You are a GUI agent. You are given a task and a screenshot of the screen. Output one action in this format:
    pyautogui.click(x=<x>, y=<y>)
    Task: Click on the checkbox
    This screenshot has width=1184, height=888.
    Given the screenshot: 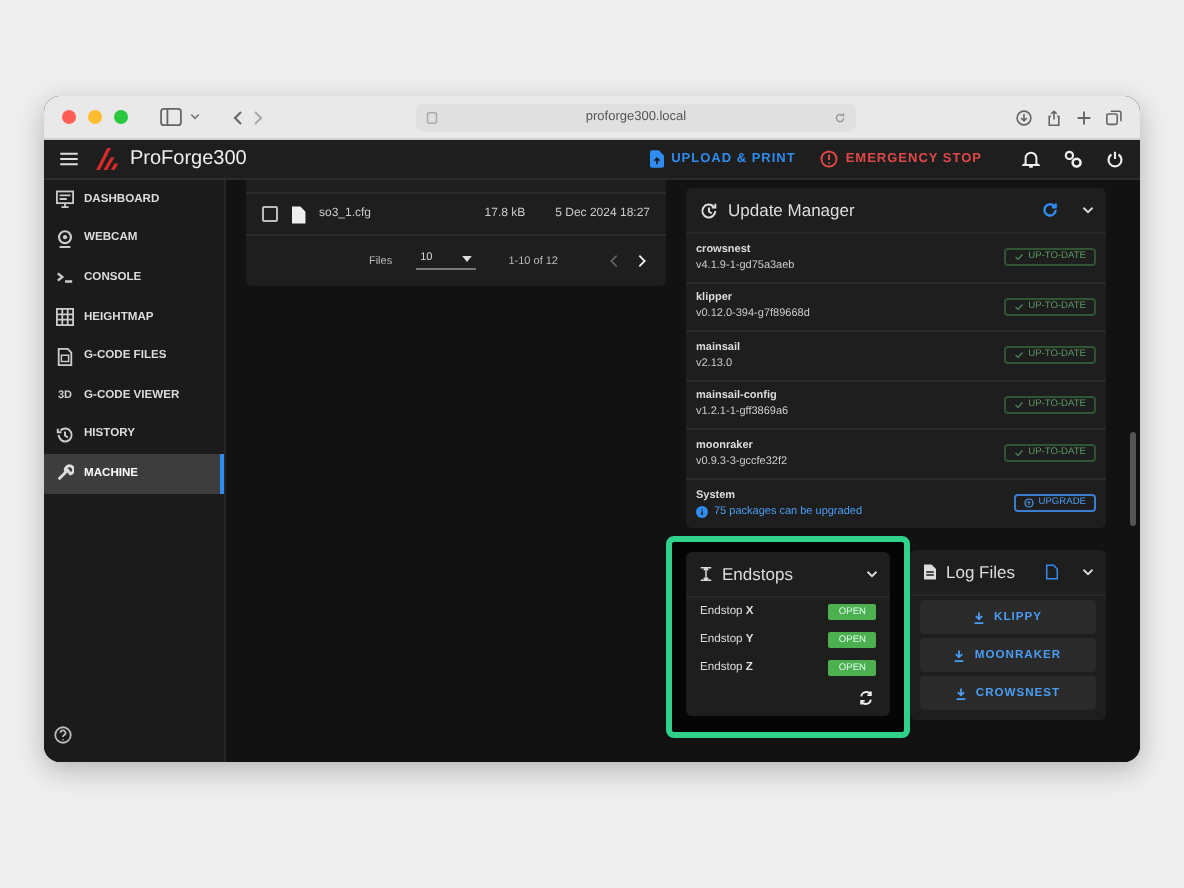 What is the action you would take?
    pyautogui.click(x=270, y=214)
    